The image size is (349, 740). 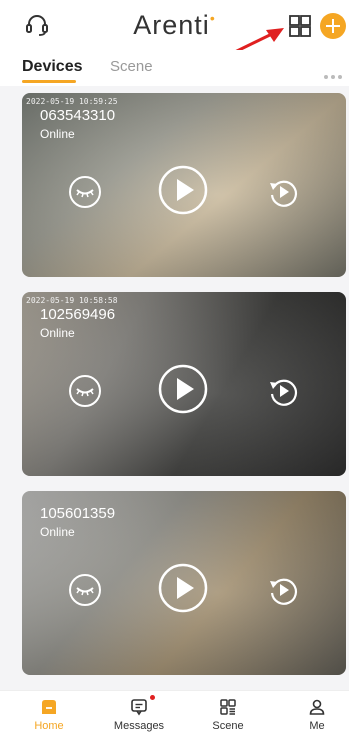 I want to click on device-id: 105601359, so click(x=78, y=513).